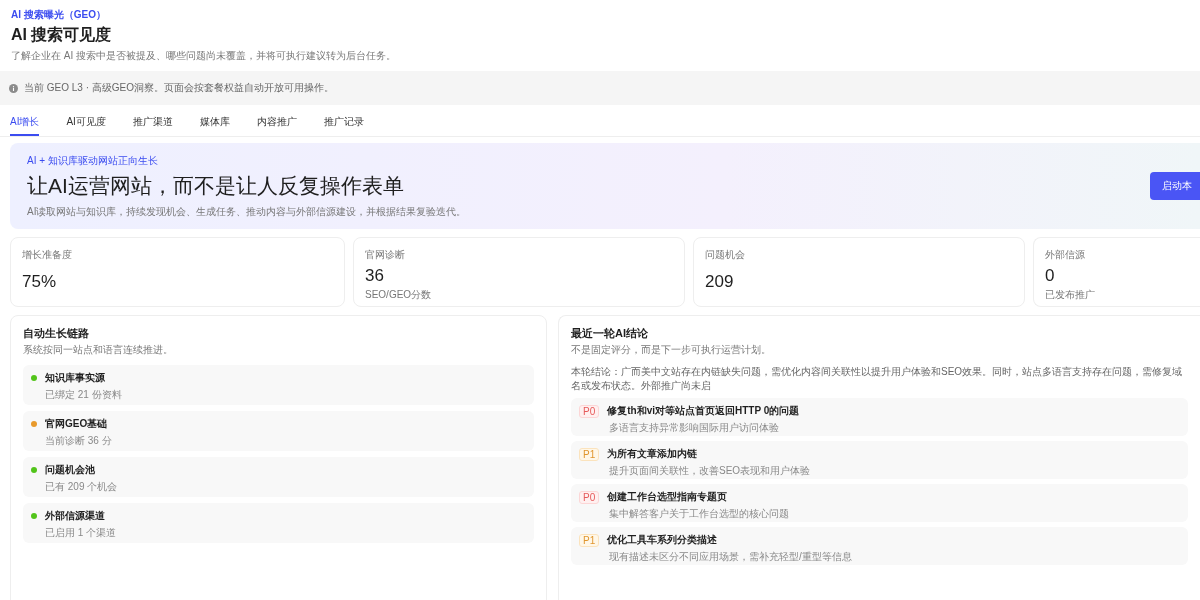  What do you see at coordinates (56, 333) in the screenshot?
I see `panel-title: 自动生长链路` at bounding box center [56, 333].